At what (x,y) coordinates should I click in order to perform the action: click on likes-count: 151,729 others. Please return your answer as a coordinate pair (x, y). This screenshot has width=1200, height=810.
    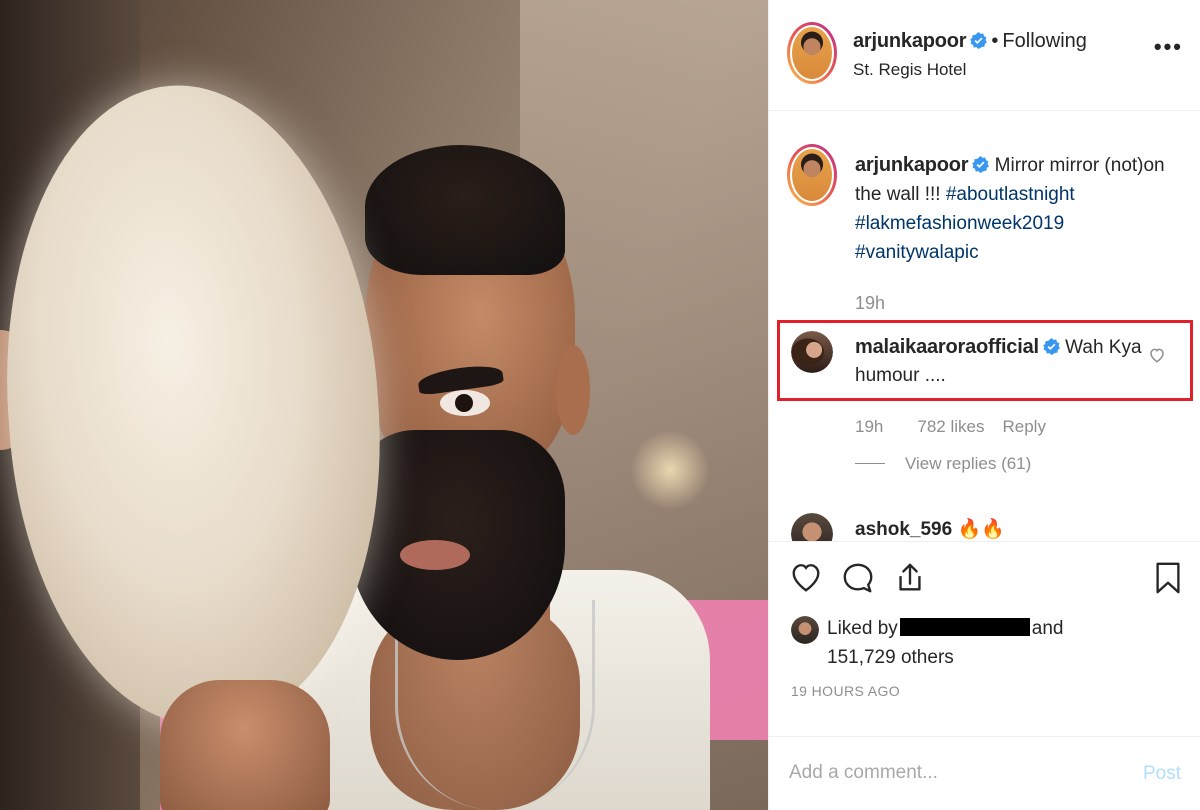
    Looking at the image, I should click on (890, 657).